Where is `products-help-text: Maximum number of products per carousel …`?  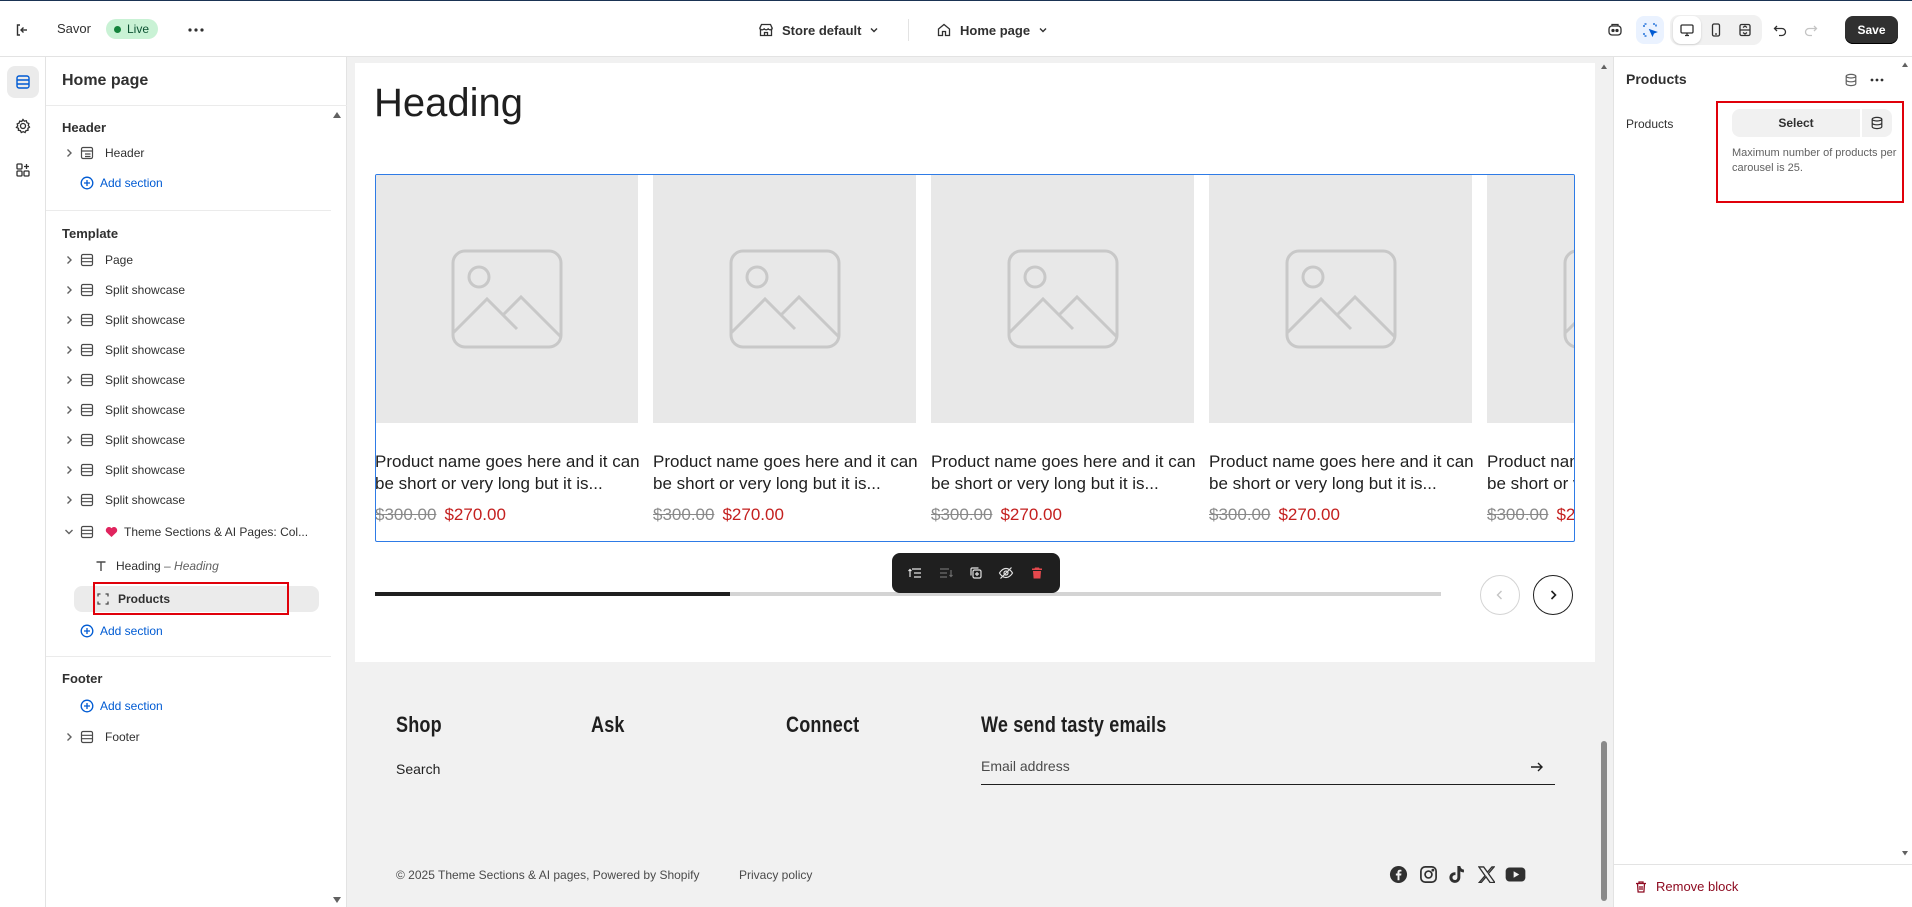
products-help-text: Maximum number of products per carousel … is located at coordinates (1814, 160).